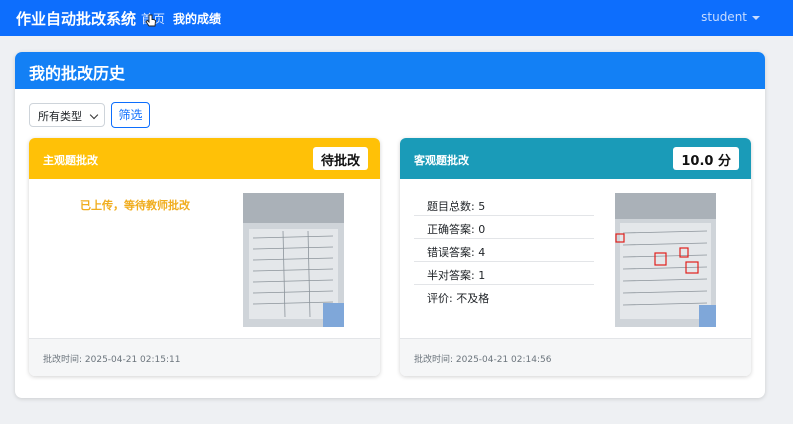  What do you see at coordinates (197, 18) in the screenshot?
I see `nav-grades-link: 我的成绩` at bounding box center [197, 18].